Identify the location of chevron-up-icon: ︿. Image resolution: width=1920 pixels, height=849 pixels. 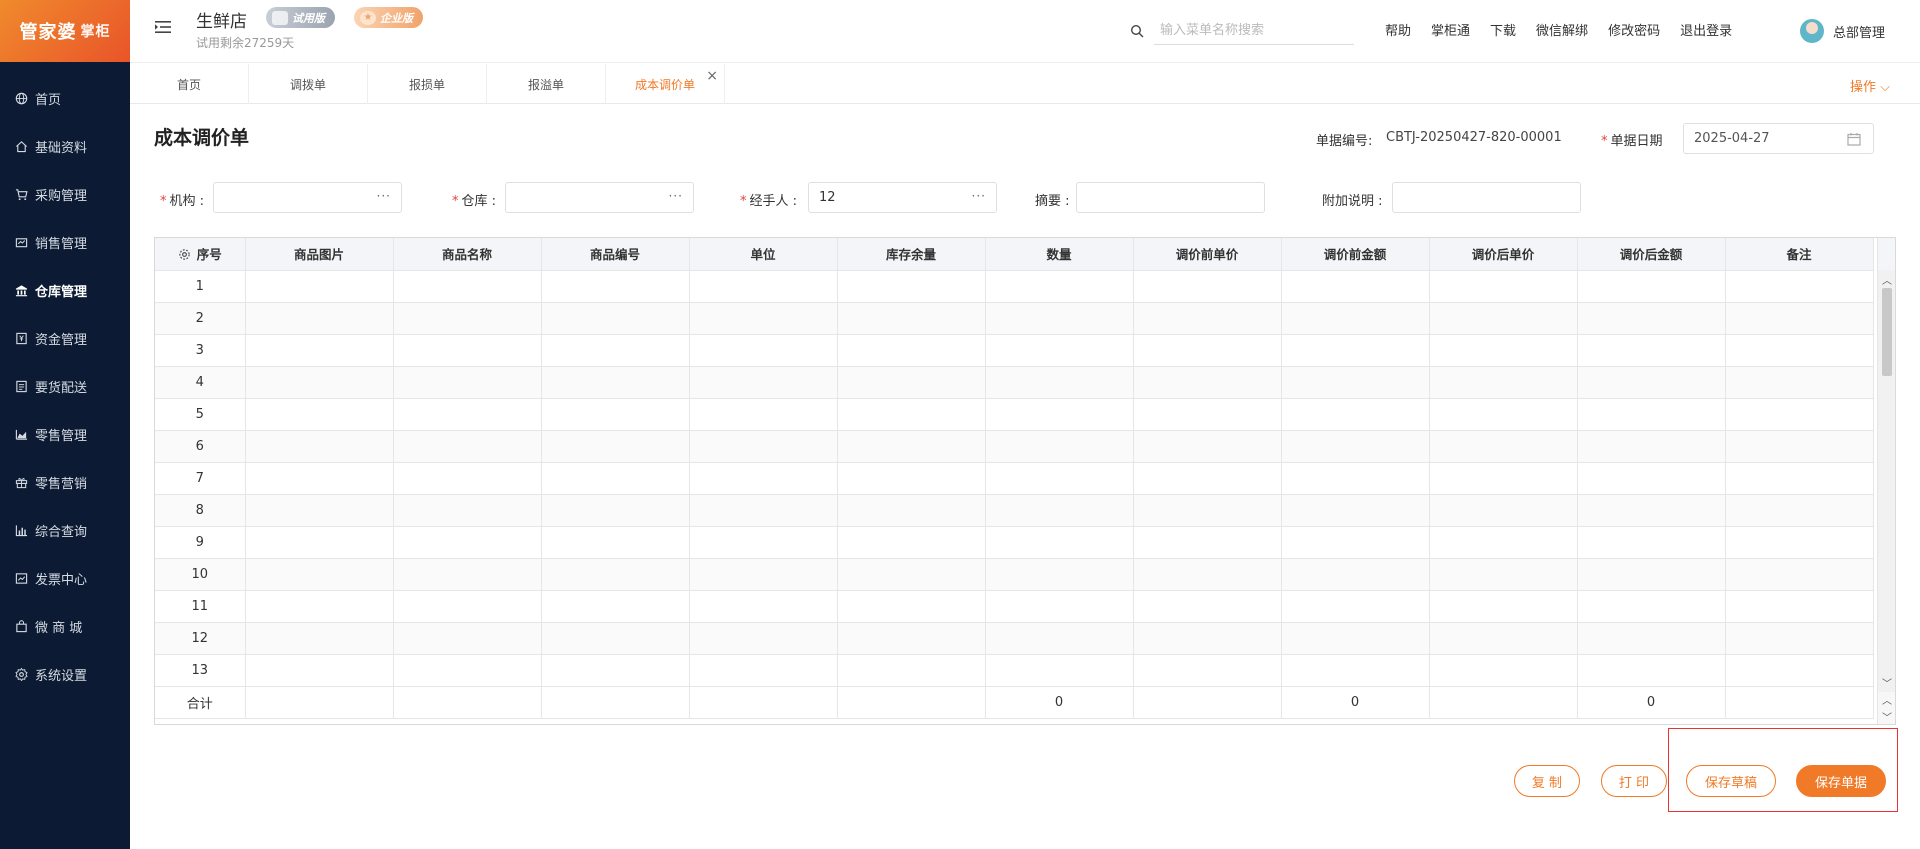
(1887, 279).